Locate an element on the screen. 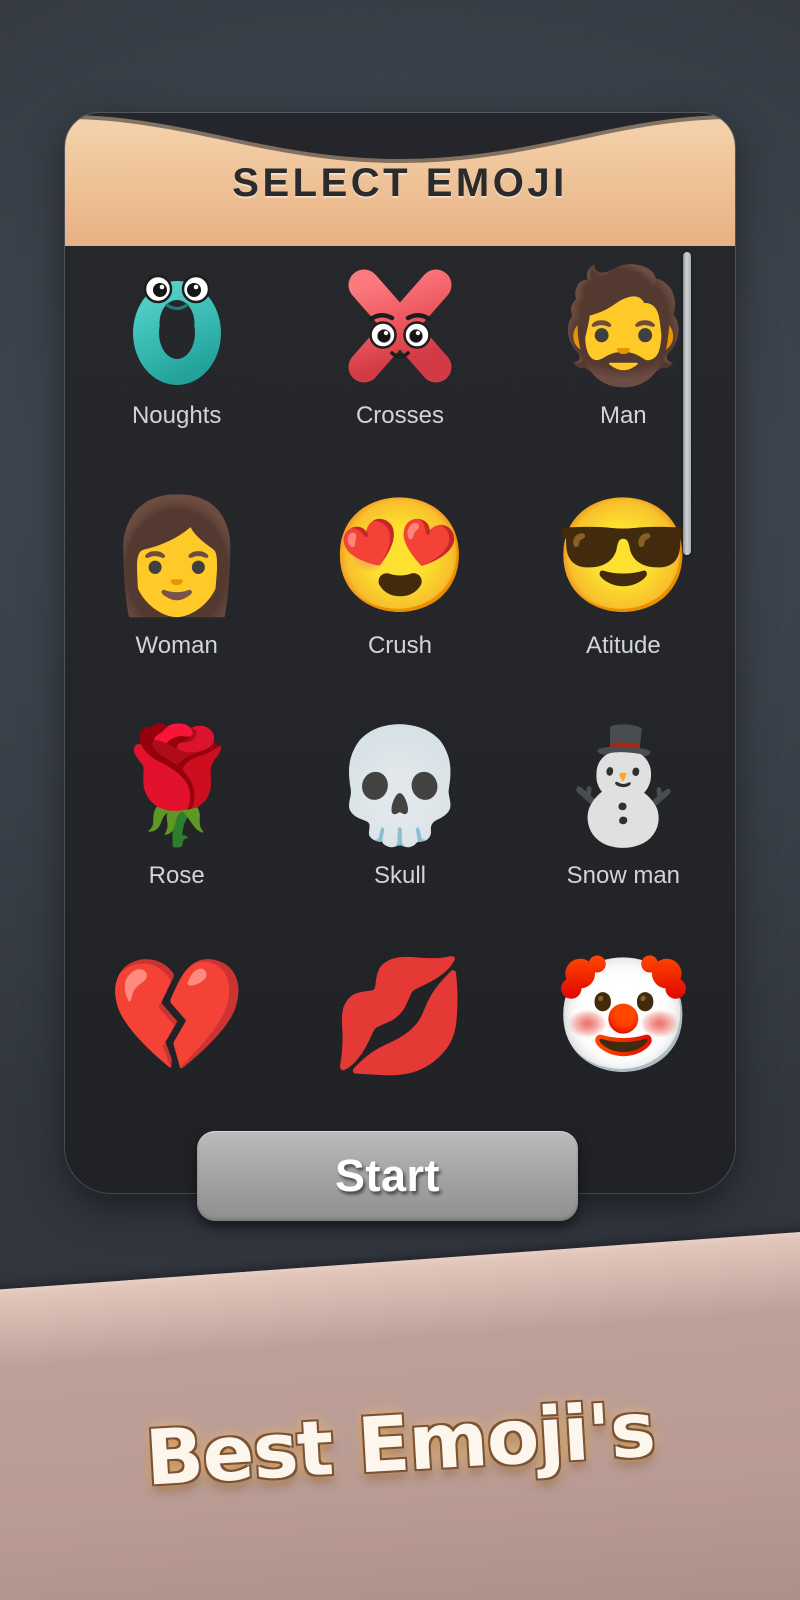 The height and width of the screenshot is (1600, 800). emoji-cell-crush: 😍 Crush is located at coordinates (399, 591).